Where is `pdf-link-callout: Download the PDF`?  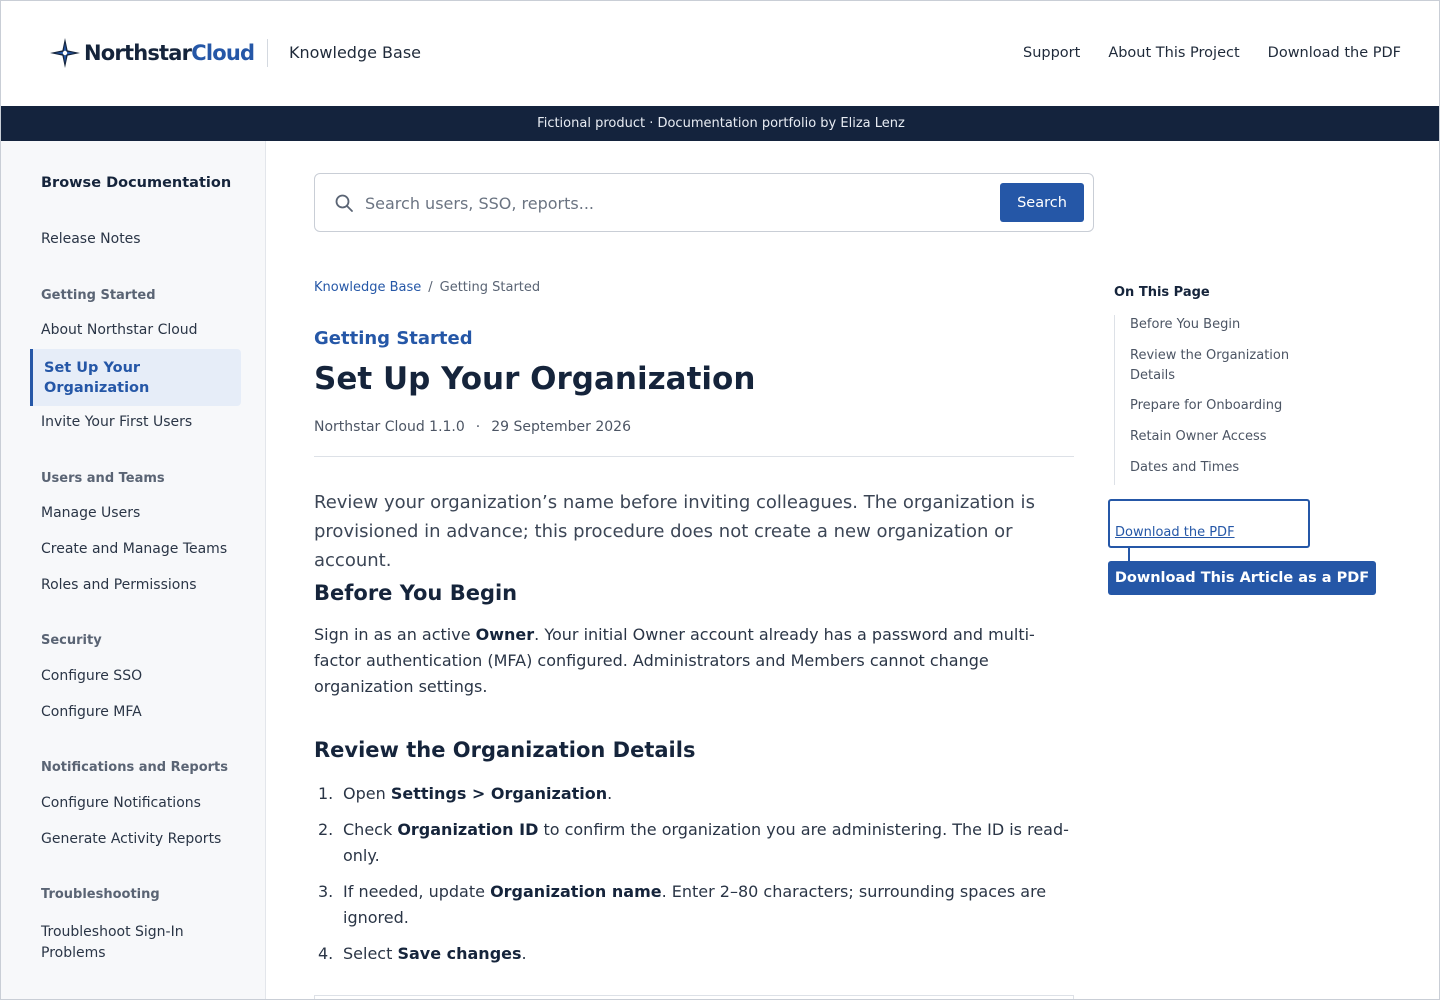 pdf-link-callout: Download the PDF is located at coordinates (1209, 523).